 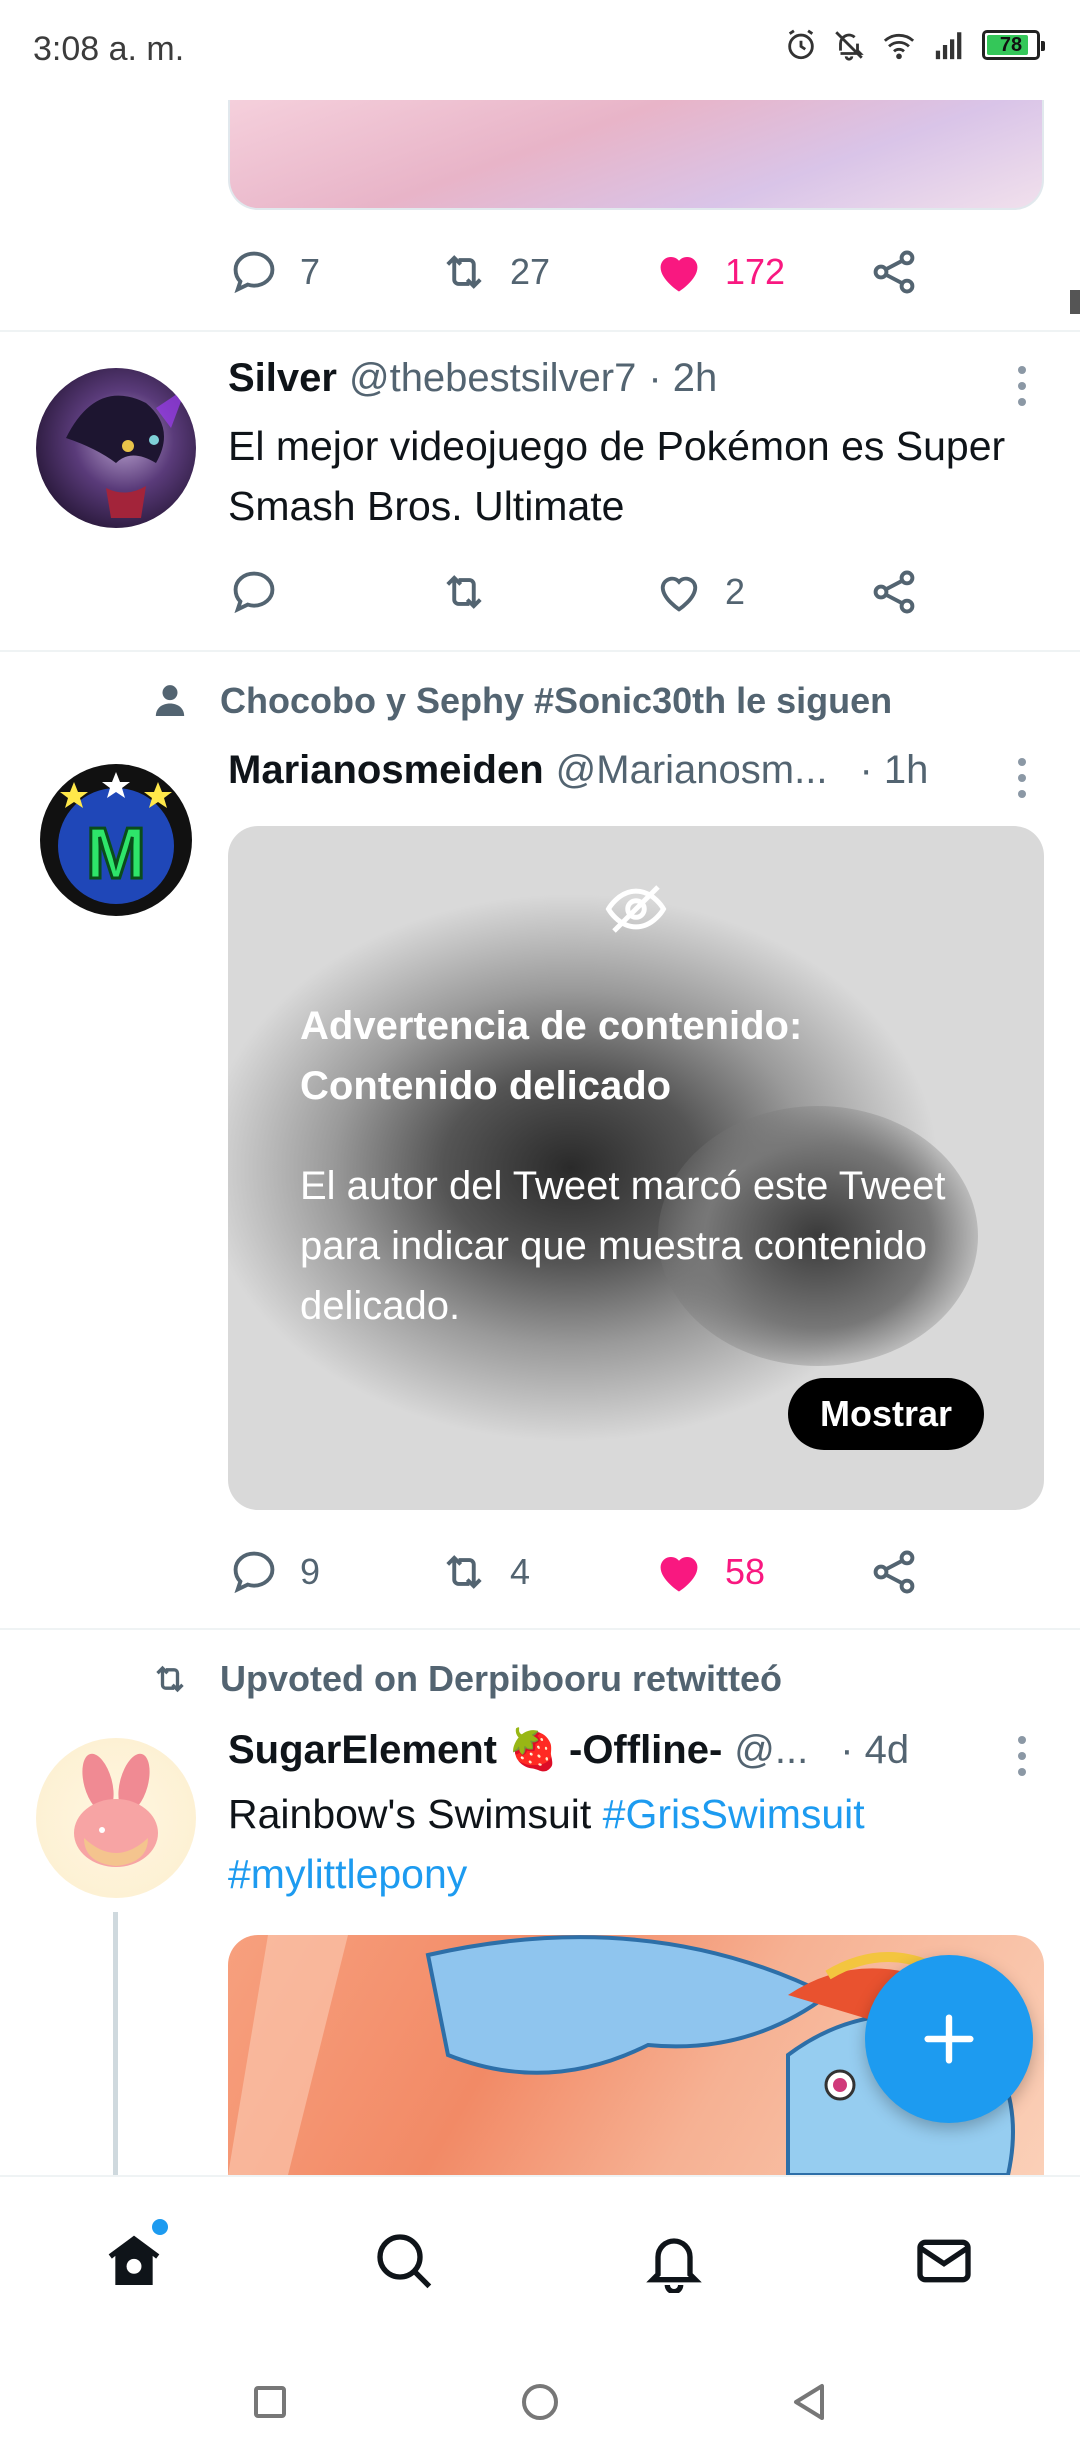 What do you see at coordinates (116, 854) in the screenshot?
I see `svg-text: M` at bounding box center [116, 854].